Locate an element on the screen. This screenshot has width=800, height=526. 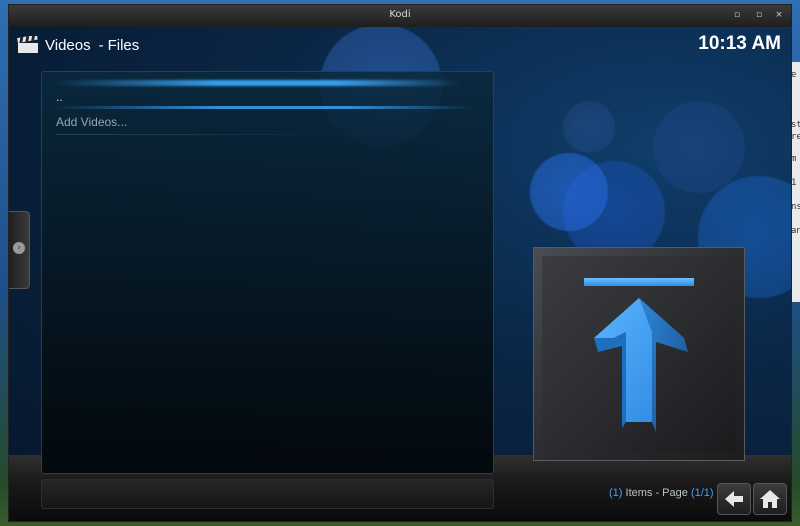
side-menu-tab: › is located at coordinates (19, 250).